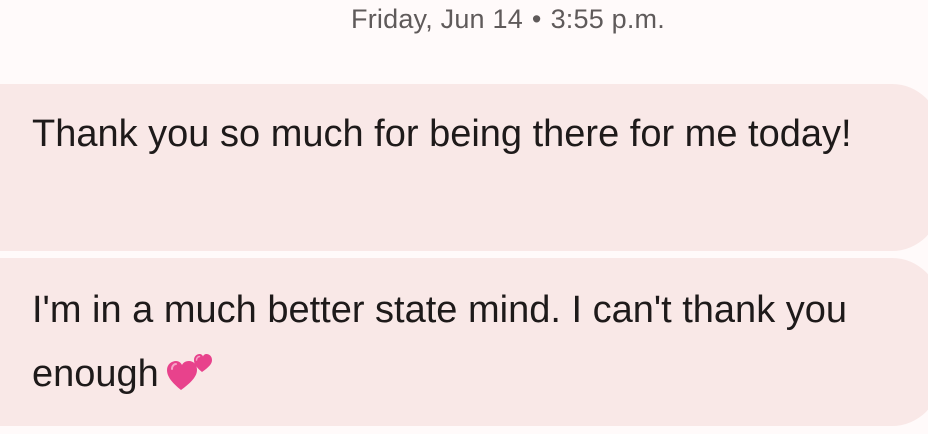 Image resolution: width=928 pixels, height=434 pixels. What do you see at coordinates (189, 372) in the screenshot?
I see `two-hearts-icon` at bounding box center [189, 372].